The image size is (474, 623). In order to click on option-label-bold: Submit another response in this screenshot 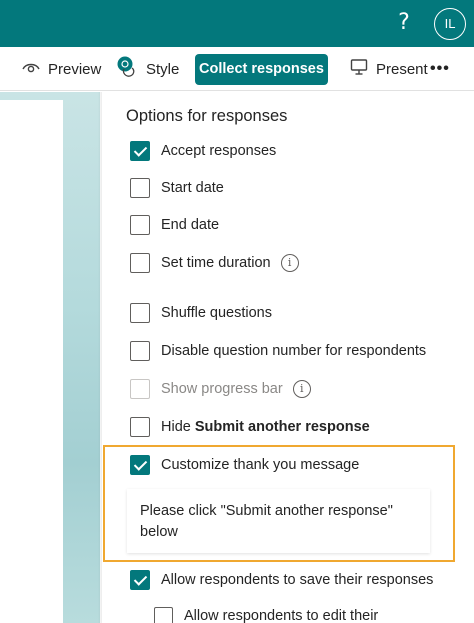, I will do `click(282, 427)`.